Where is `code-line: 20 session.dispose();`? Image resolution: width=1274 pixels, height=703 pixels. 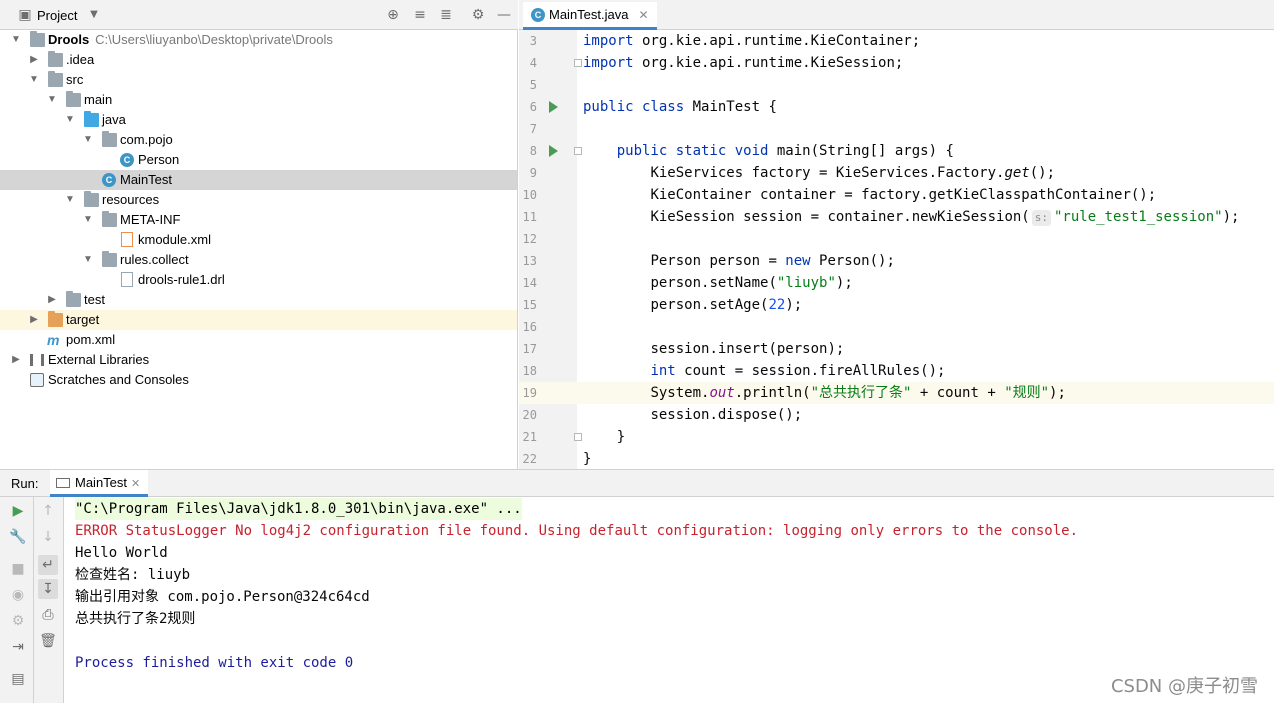 code-line: 20 session.dispose(); is located at coordinates (896, 415).